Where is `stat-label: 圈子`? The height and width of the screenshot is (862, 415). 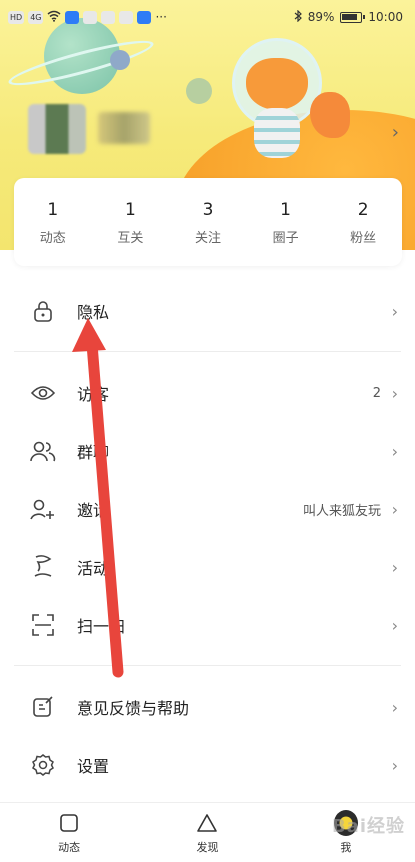
stat-label: 圈子 is located at coordinates (285, 238).